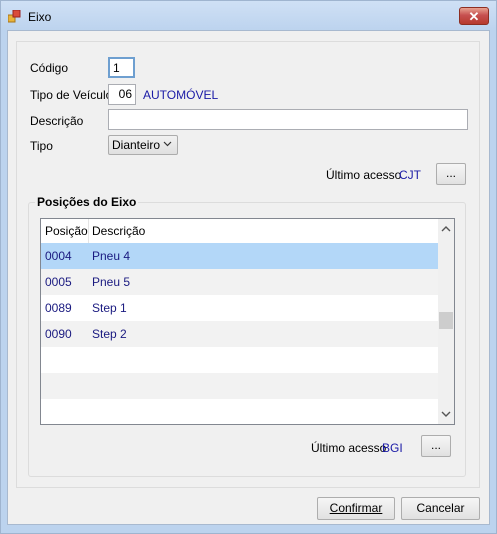 This screenshot has width=497, height=534. Describe the element at coordinates (181, 95) in the screenshot. I see `tipo-veiculo-description: AUTOMÓVEL` at that location.